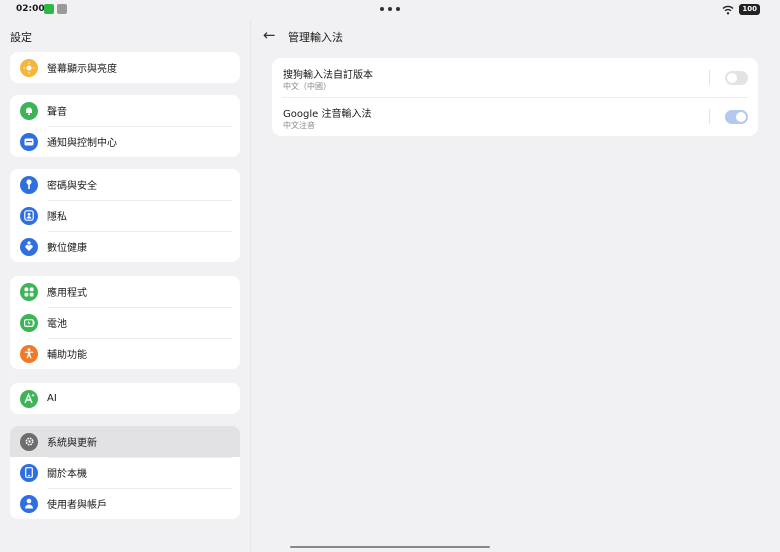  I want to click on notification-icon, so click(29, 141).